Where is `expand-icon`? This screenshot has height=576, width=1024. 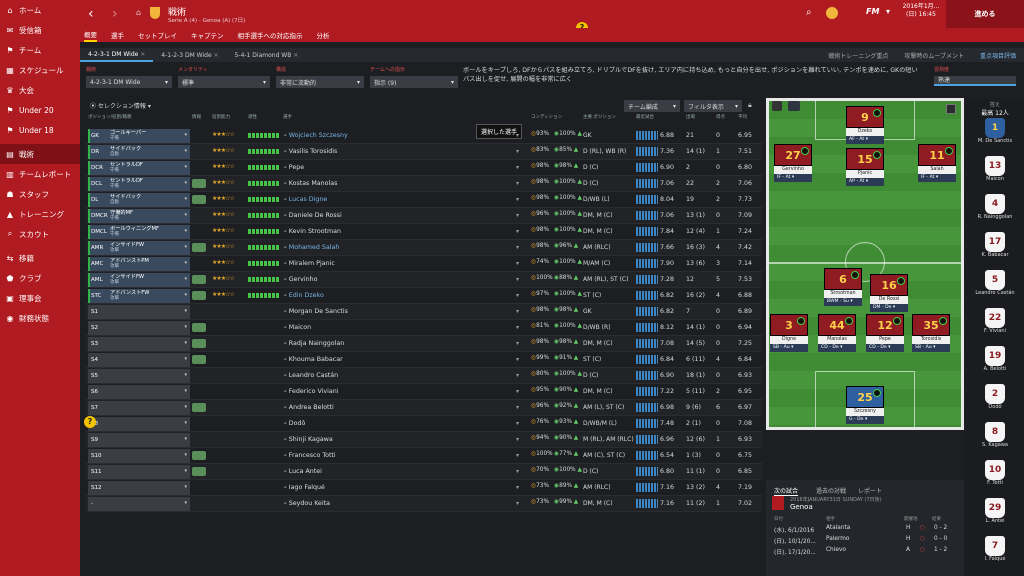
expand-icon is located at coordinates (951, 109).